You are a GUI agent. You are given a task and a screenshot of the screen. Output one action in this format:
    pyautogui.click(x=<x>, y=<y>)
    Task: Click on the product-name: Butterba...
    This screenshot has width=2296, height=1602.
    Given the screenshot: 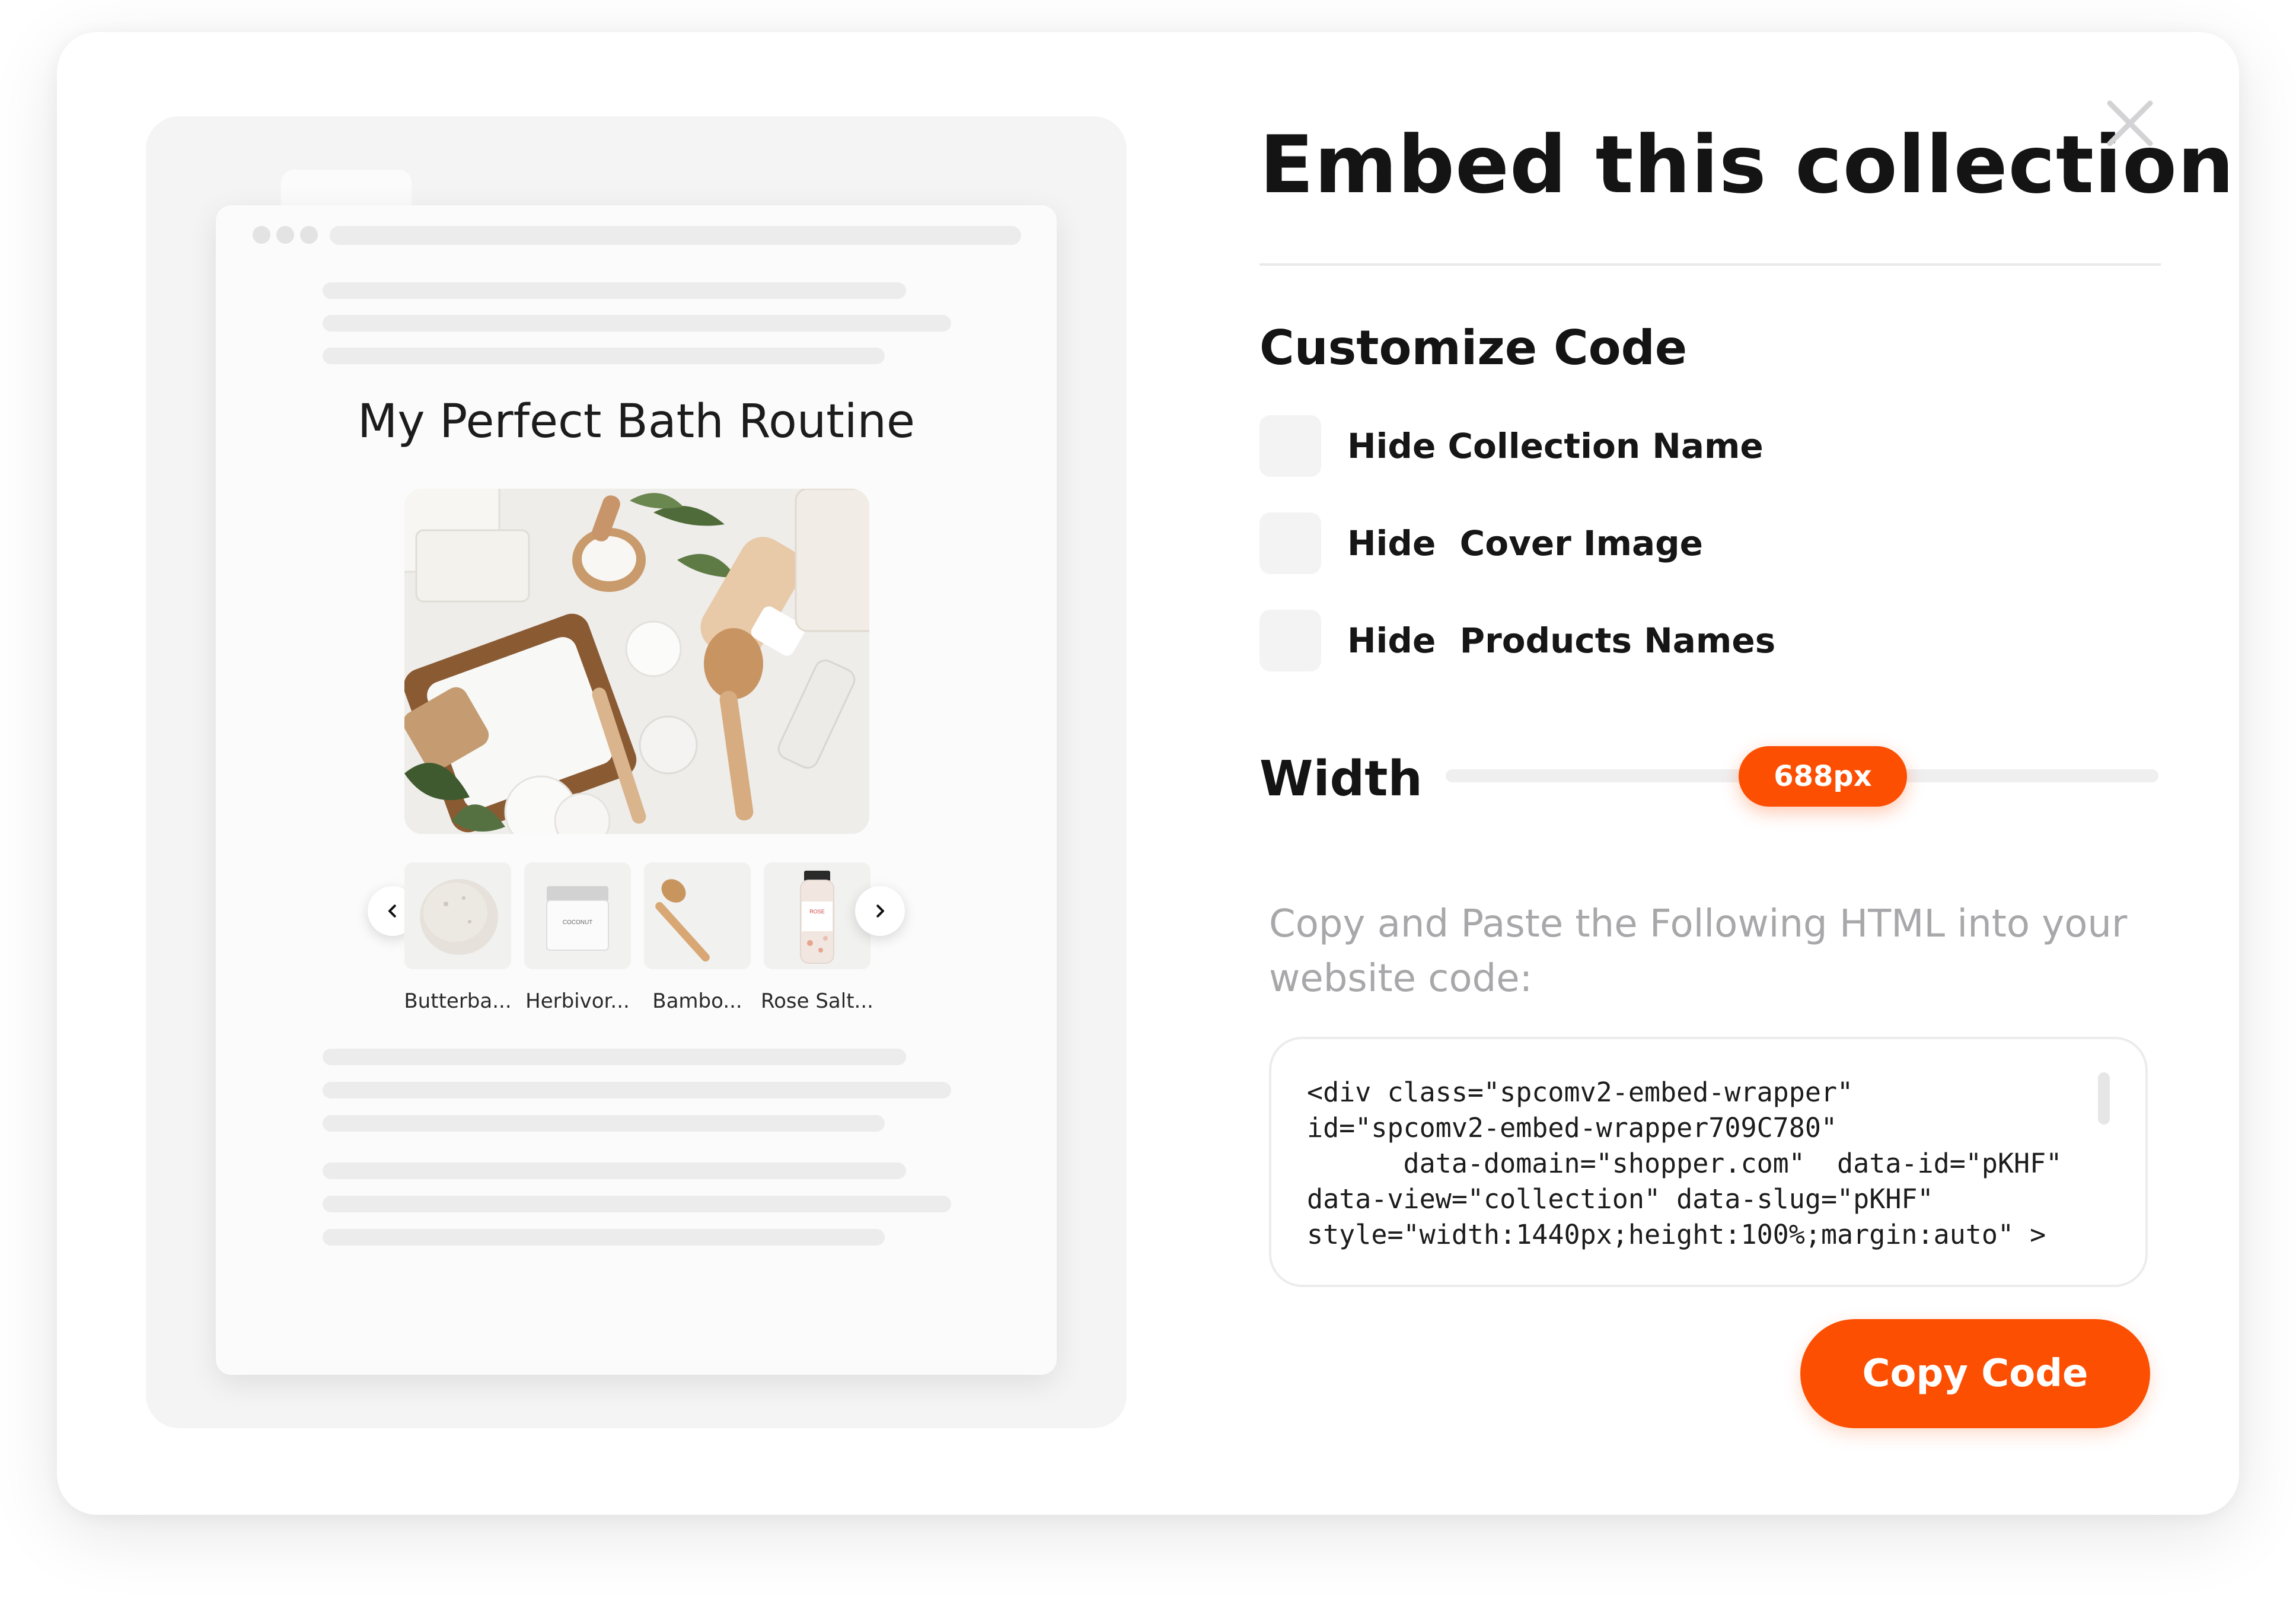 What is the action you would take?
    pyautogui.click(x=458, y=1001)
    